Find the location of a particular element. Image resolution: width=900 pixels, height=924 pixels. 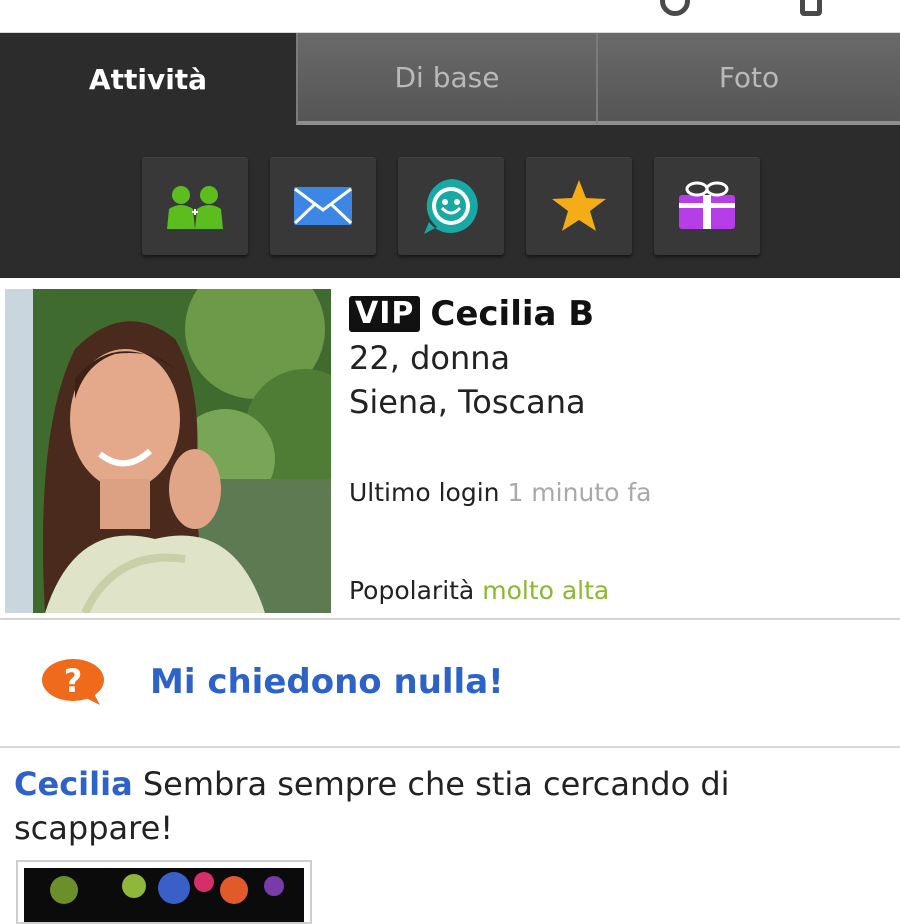

action-bar is located at coordinates (451, 206).